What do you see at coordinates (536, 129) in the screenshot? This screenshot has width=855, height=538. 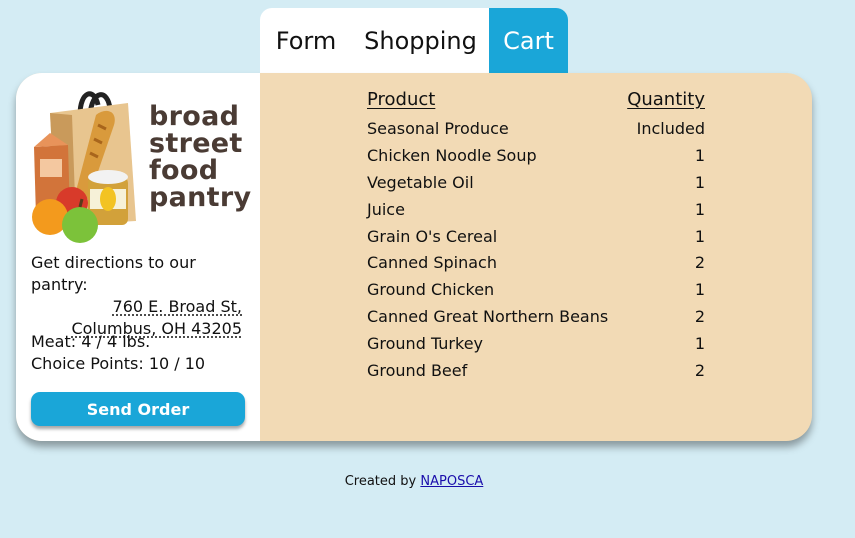 I see `table-row: Seasonal Produce Included` at bounding box center [536, 129].